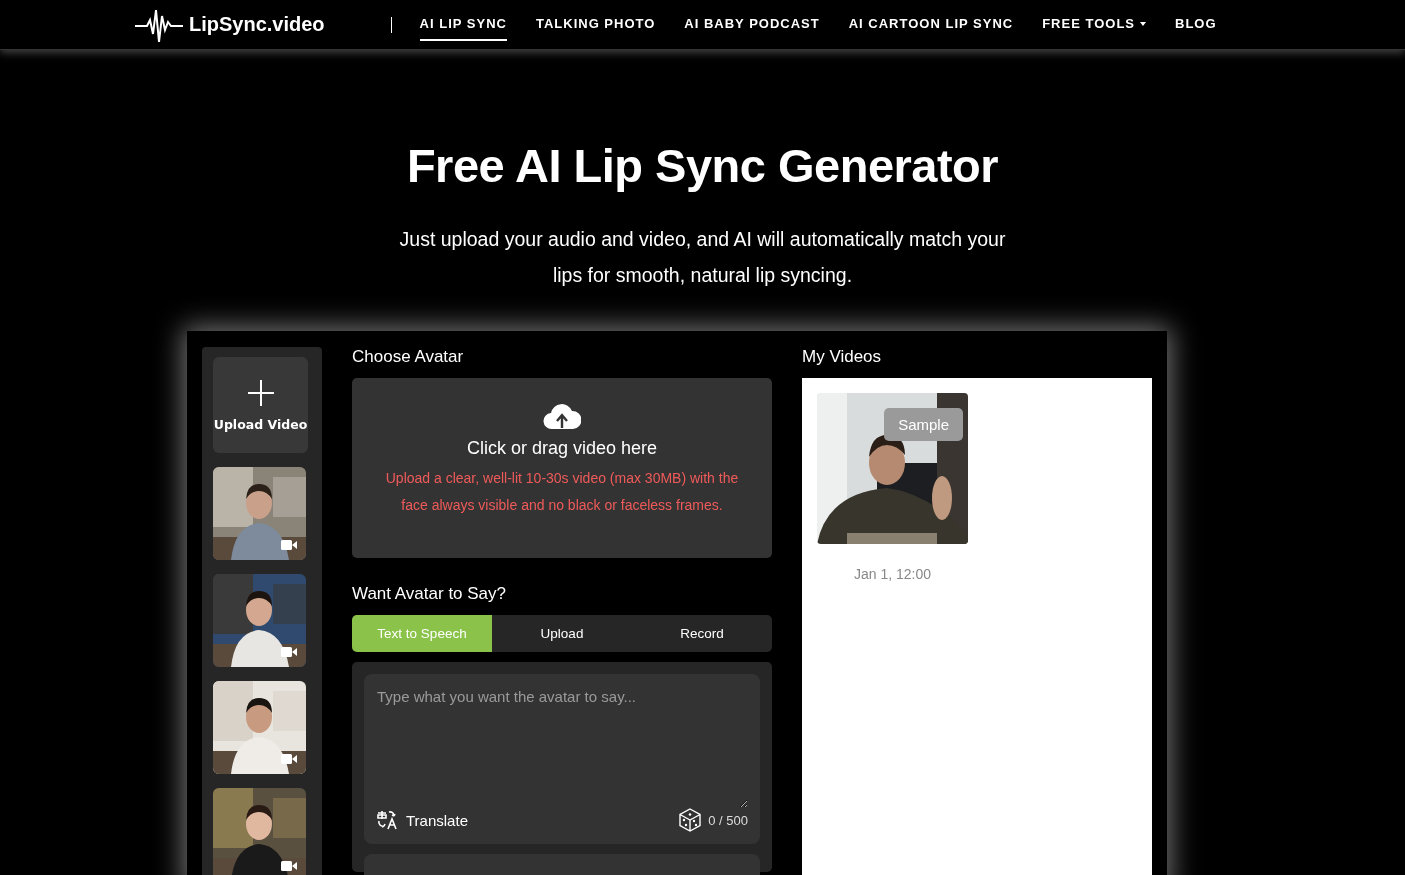 The image size is (1405, 875). I want to click on drop-zone-title: Click or drag video here, so click(562, 448).